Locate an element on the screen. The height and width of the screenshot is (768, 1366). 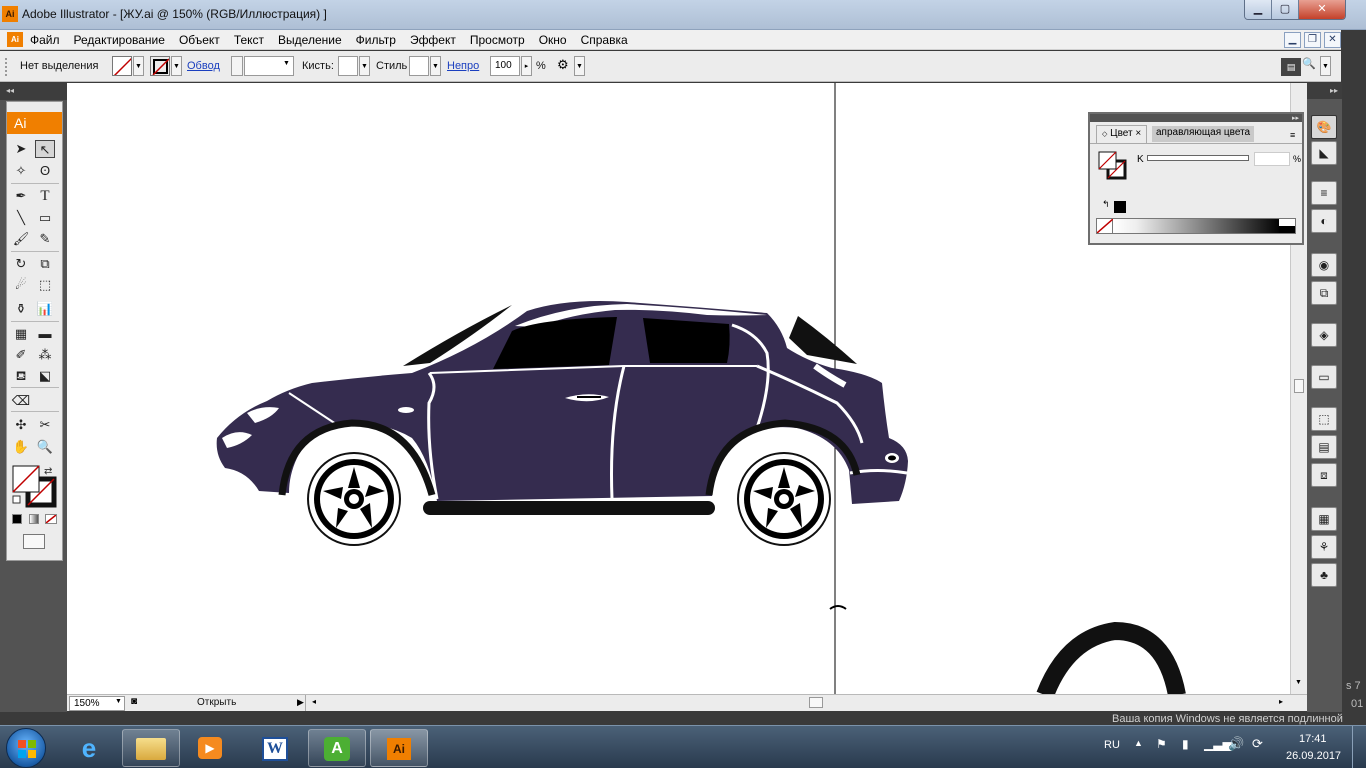
column-graph-tool-icon: 📊 is located at coordinates (45, 309).